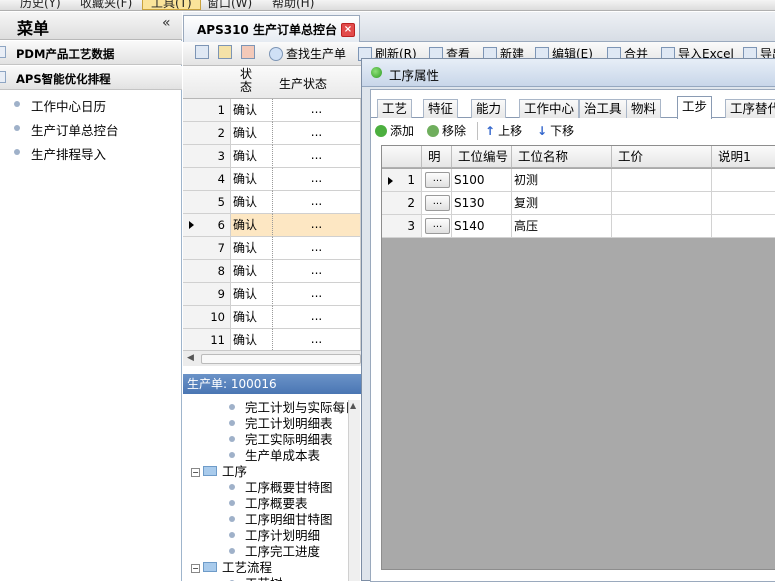  Describe the element at coordinates (91, 128) in the screenshot. I see `sidebar-item-order-console: 生产订单总控台` at that location.